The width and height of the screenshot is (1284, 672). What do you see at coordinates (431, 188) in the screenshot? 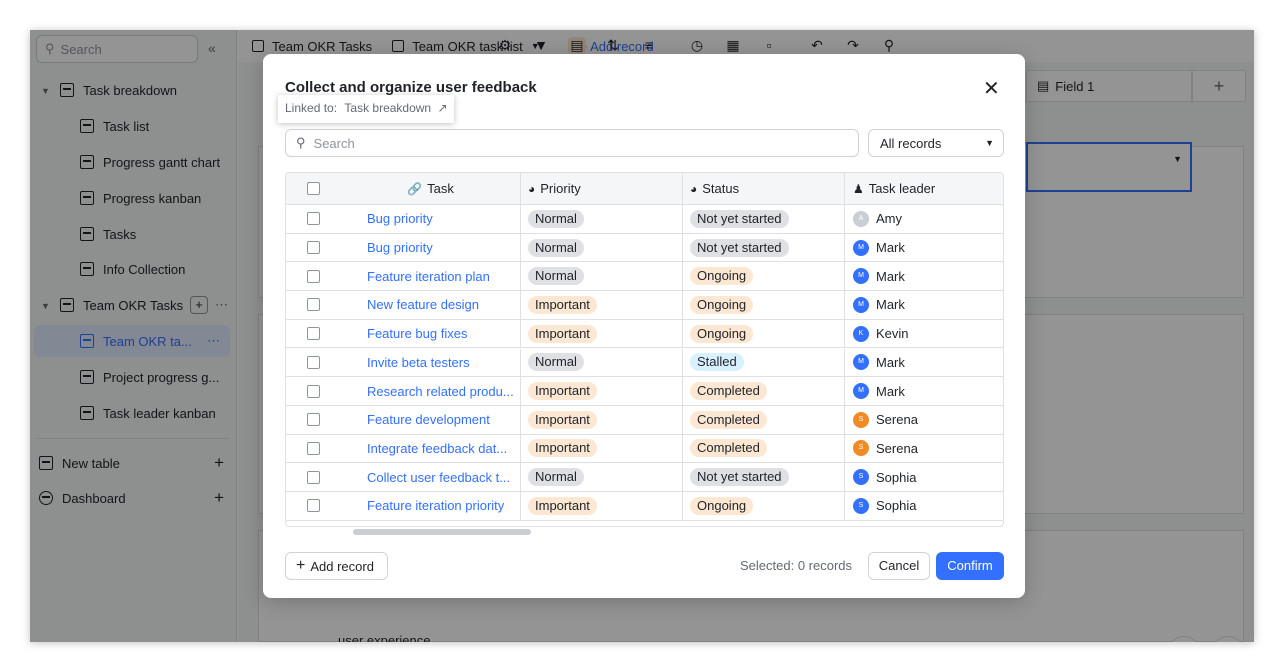
I see `column-header-task: 🔗 Task` at bounding box center [431, 188].